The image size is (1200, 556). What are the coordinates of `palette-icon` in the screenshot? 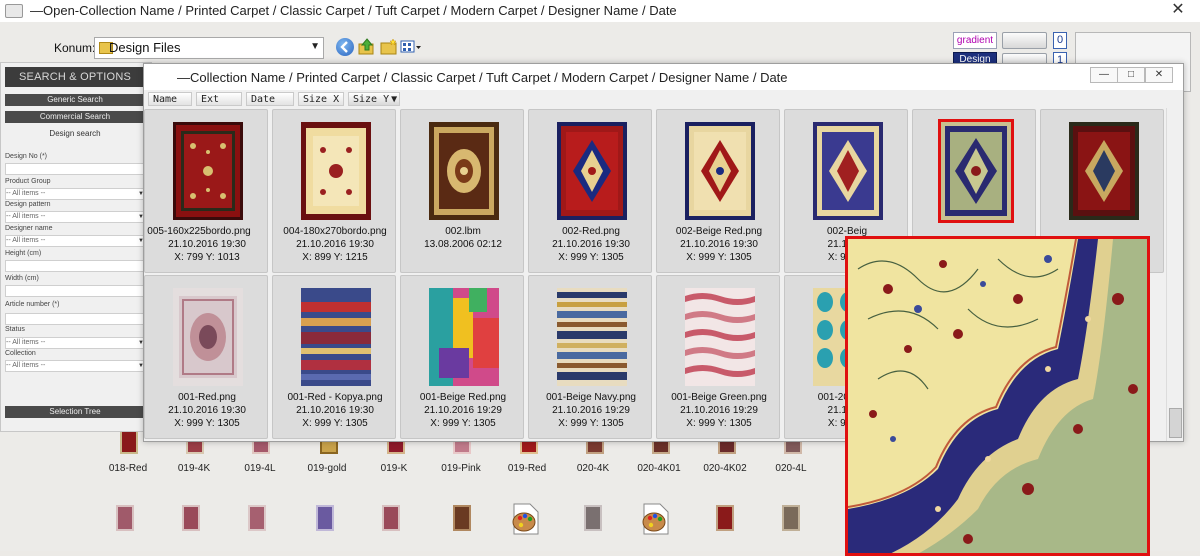 It's located at (525, 519).